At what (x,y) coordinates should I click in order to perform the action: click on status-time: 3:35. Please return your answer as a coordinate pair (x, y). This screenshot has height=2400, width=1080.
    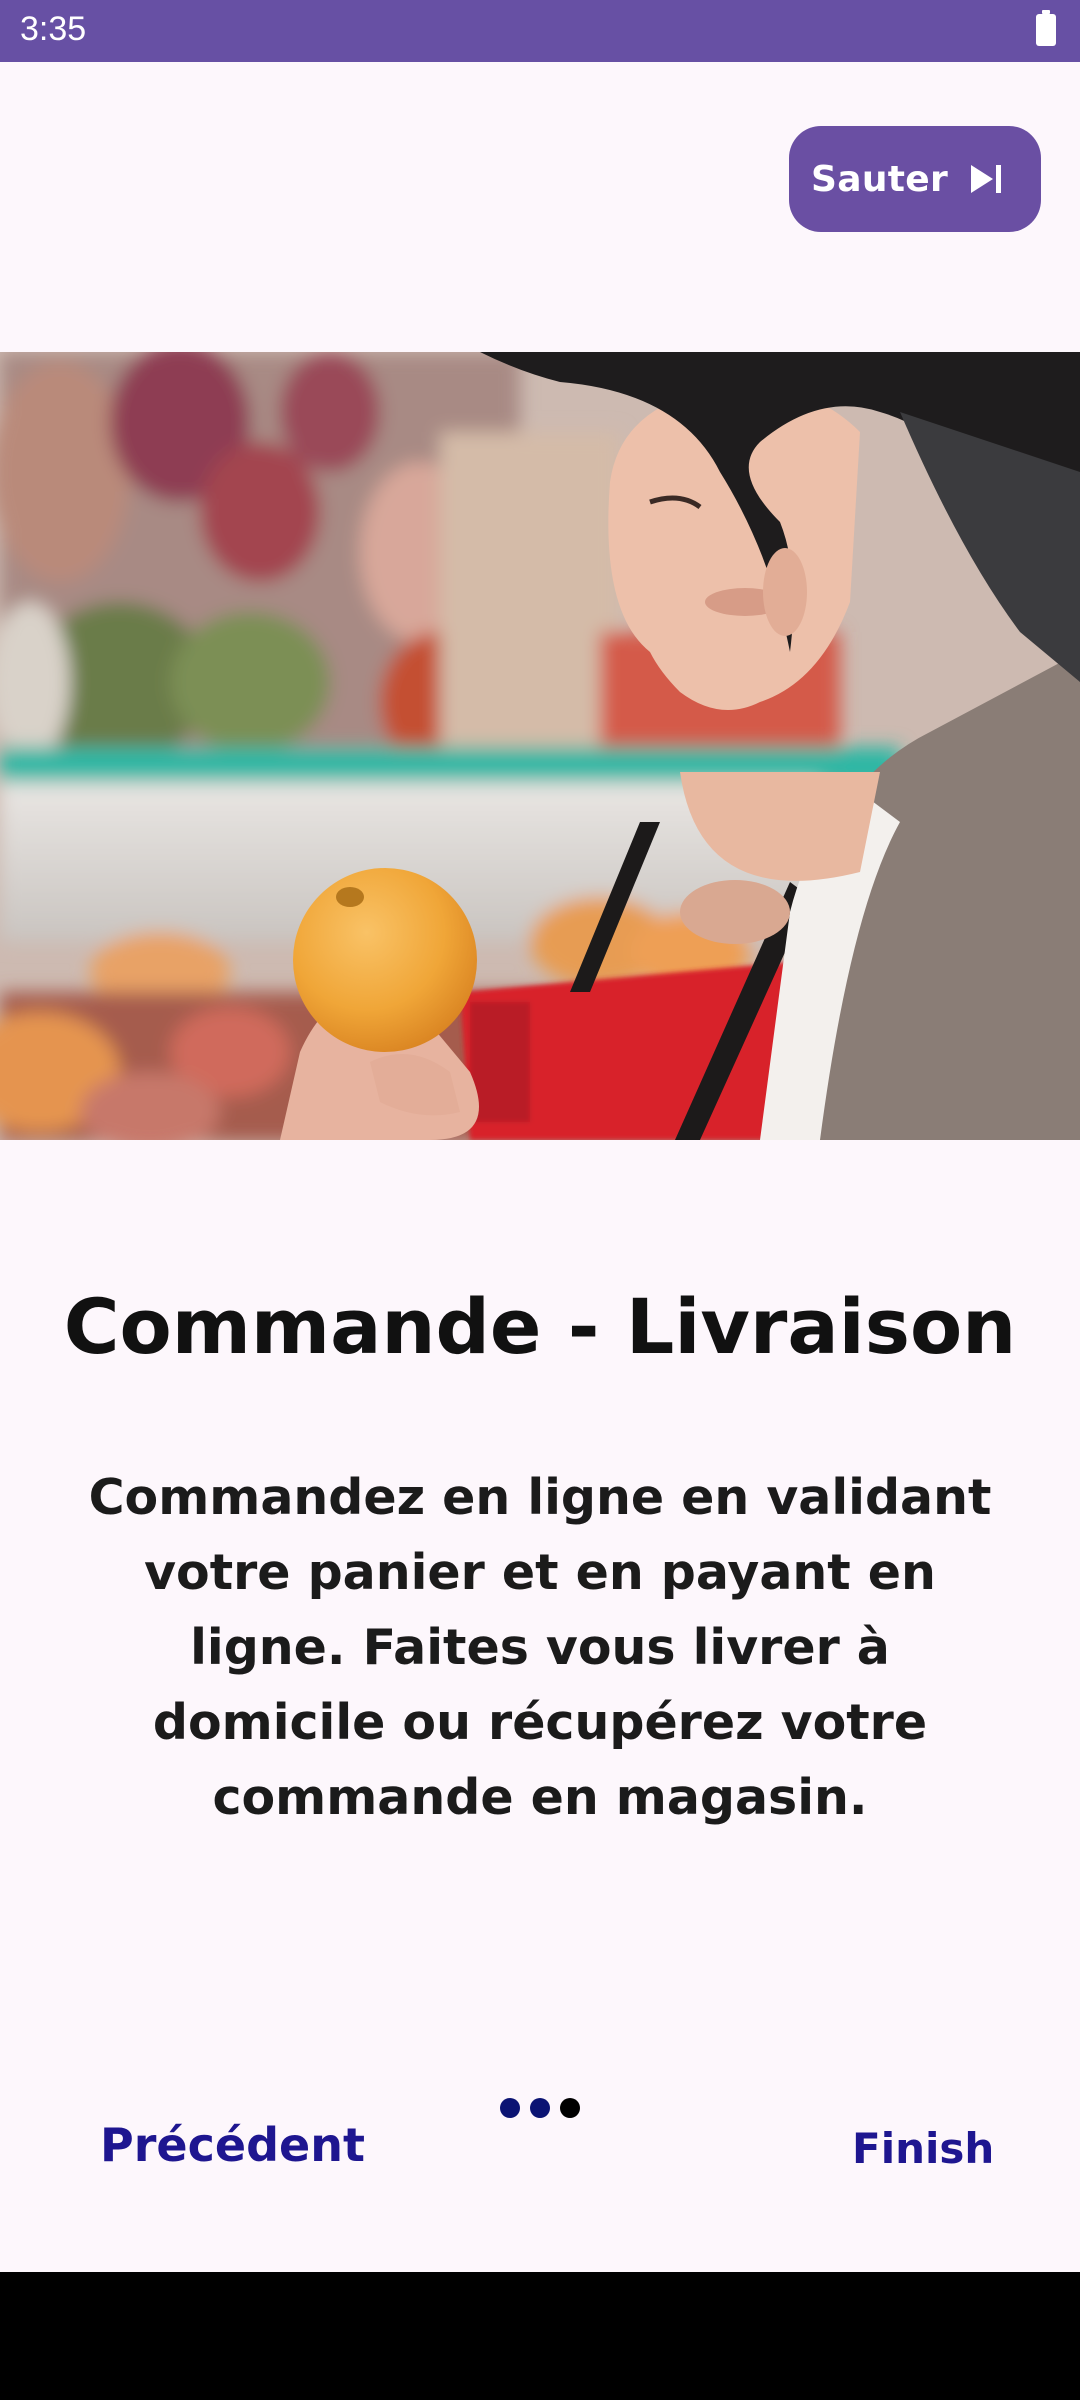
    Looking at the image, I should click on (53, 29).